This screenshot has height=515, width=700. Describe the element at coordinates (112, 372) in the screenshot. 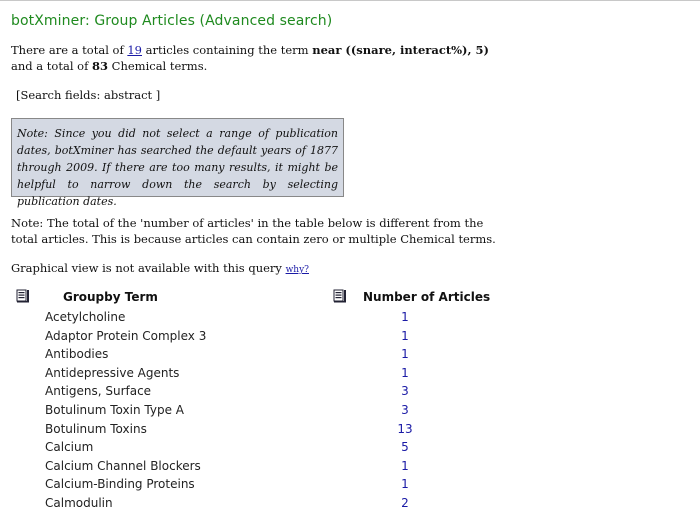

I see `row-term: Antidepressive Agents` at that location.